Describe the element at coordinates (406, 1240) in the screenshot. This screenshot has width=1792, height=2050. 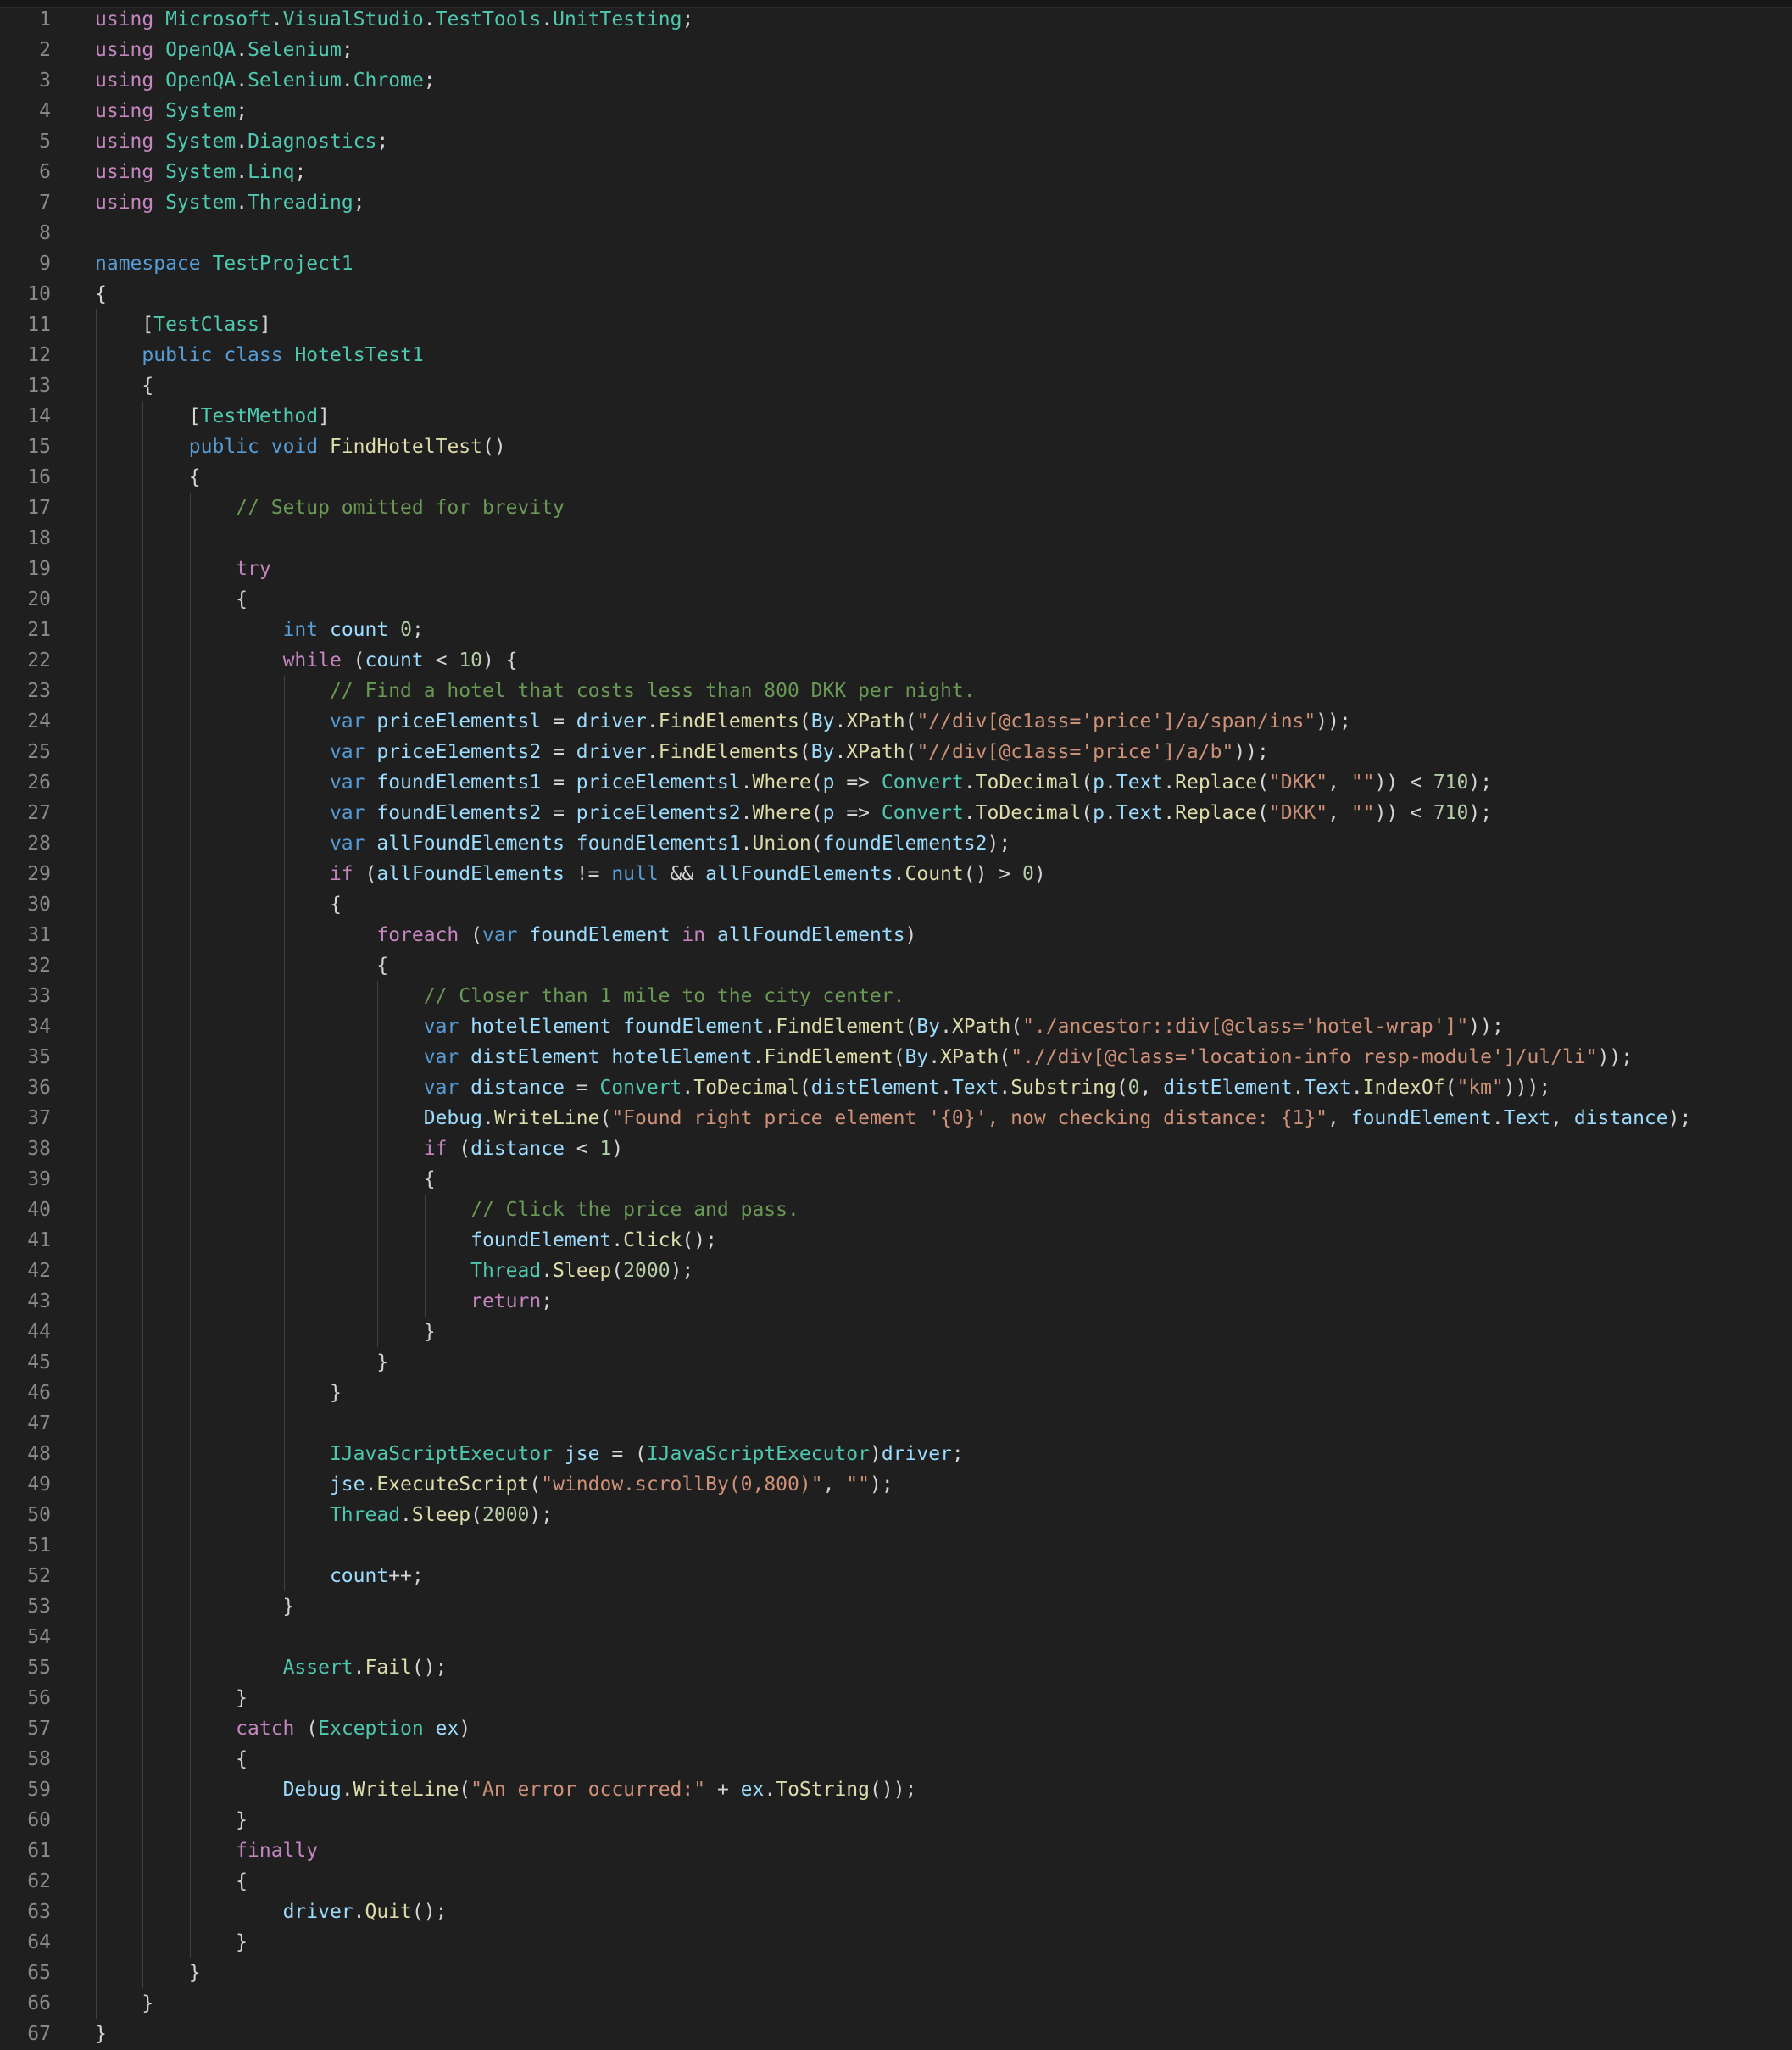
I see `code-text: foundElement.Click();` at that location.